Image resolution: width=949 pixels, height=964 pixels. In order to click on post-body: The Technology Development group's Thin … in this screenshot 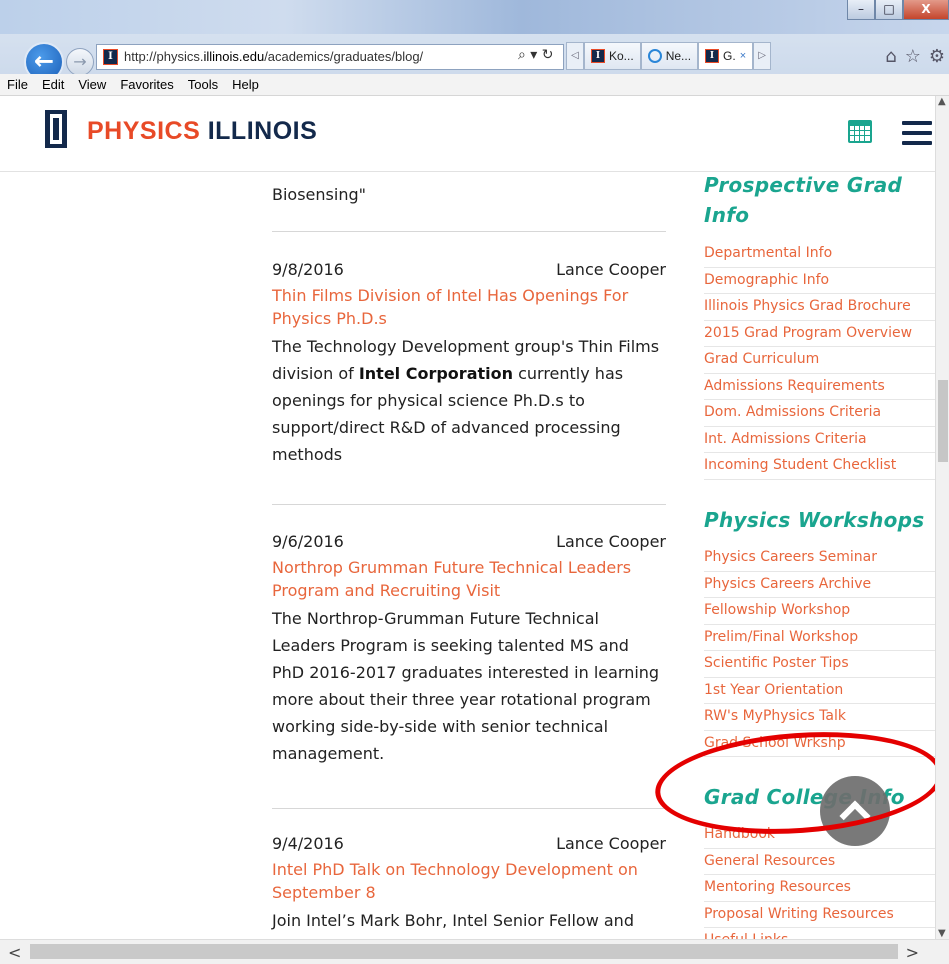, I will do `click(466, 400)`.